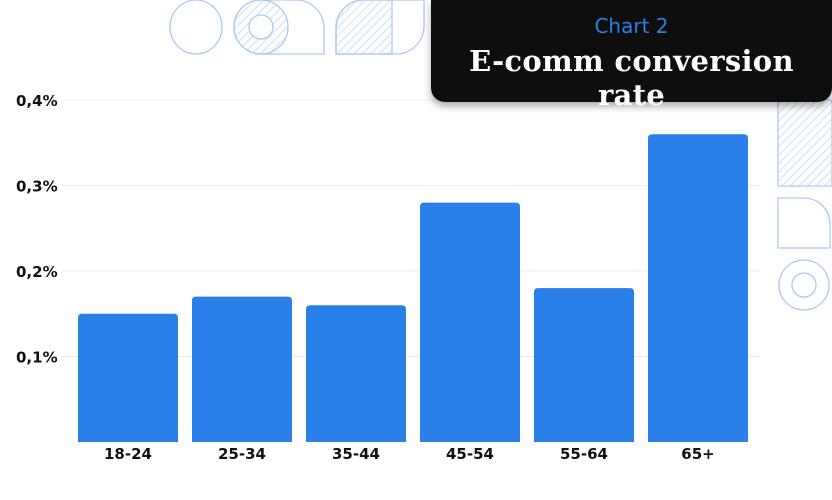 The width and height of the screenshot is (832, 500). I want to click on x-tick-label: 18-24, so click(128, 454).